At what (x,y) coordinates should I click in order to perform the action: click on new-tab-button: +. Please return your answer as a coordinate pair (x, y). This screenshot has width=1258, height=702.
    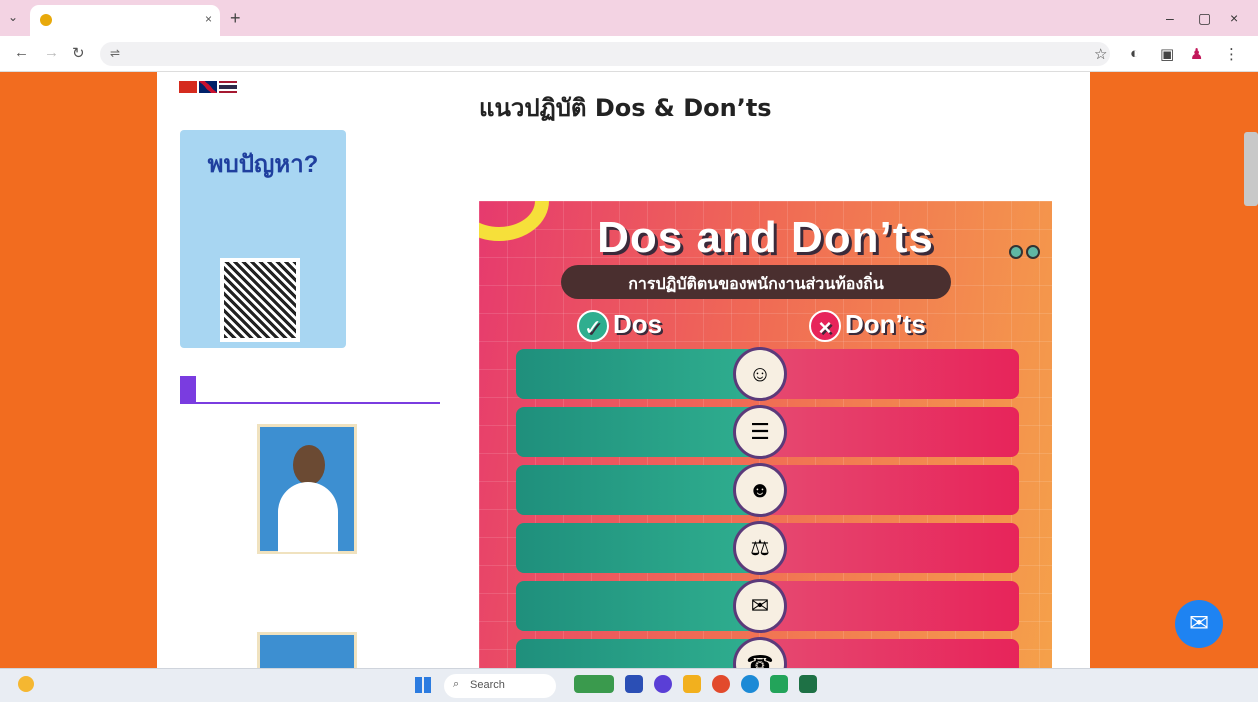
    Looking at the image, I should click on (235, 18).